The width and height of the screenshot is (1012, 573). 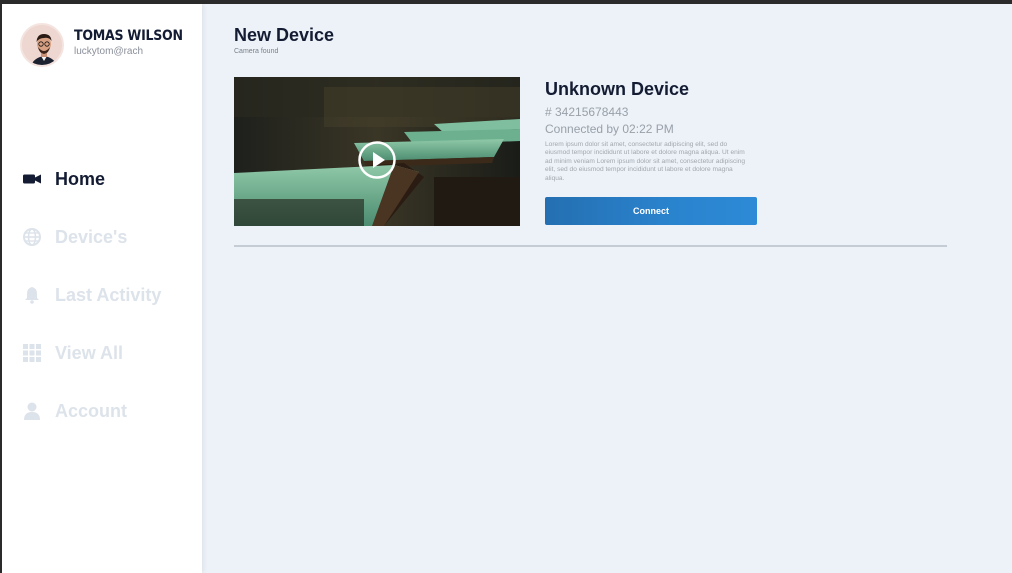 I want to click on device-connected-time: Connected by 02:22 PM, so click(x=609, y=129).